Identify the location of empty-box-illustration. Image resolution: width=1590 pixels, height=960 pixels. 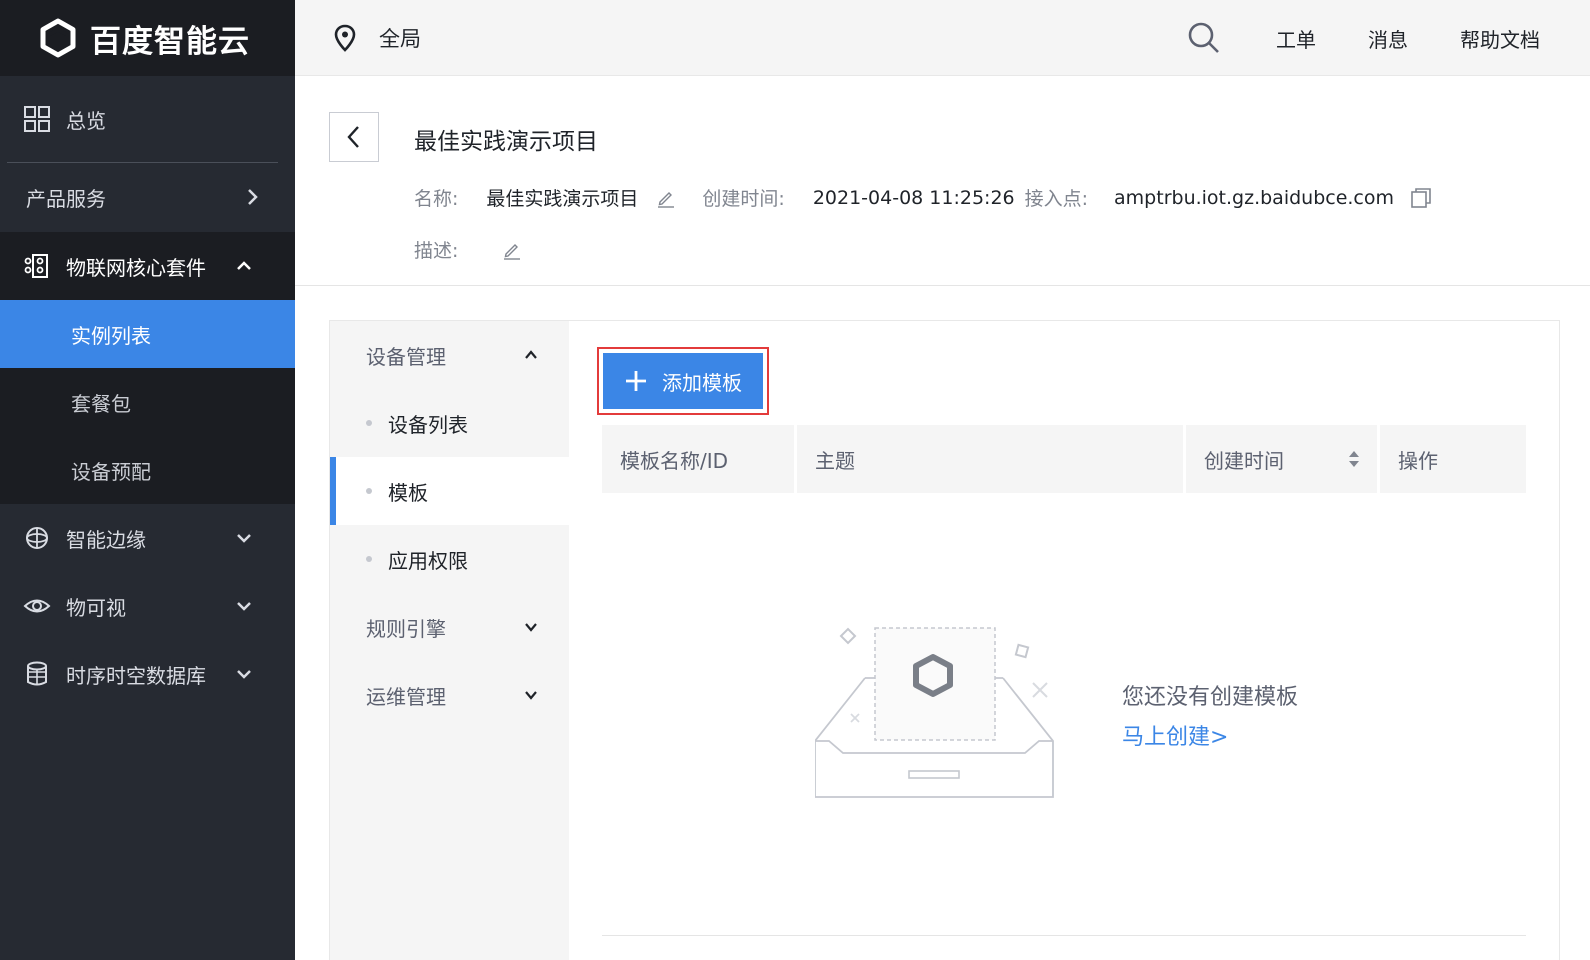
(934, 712).